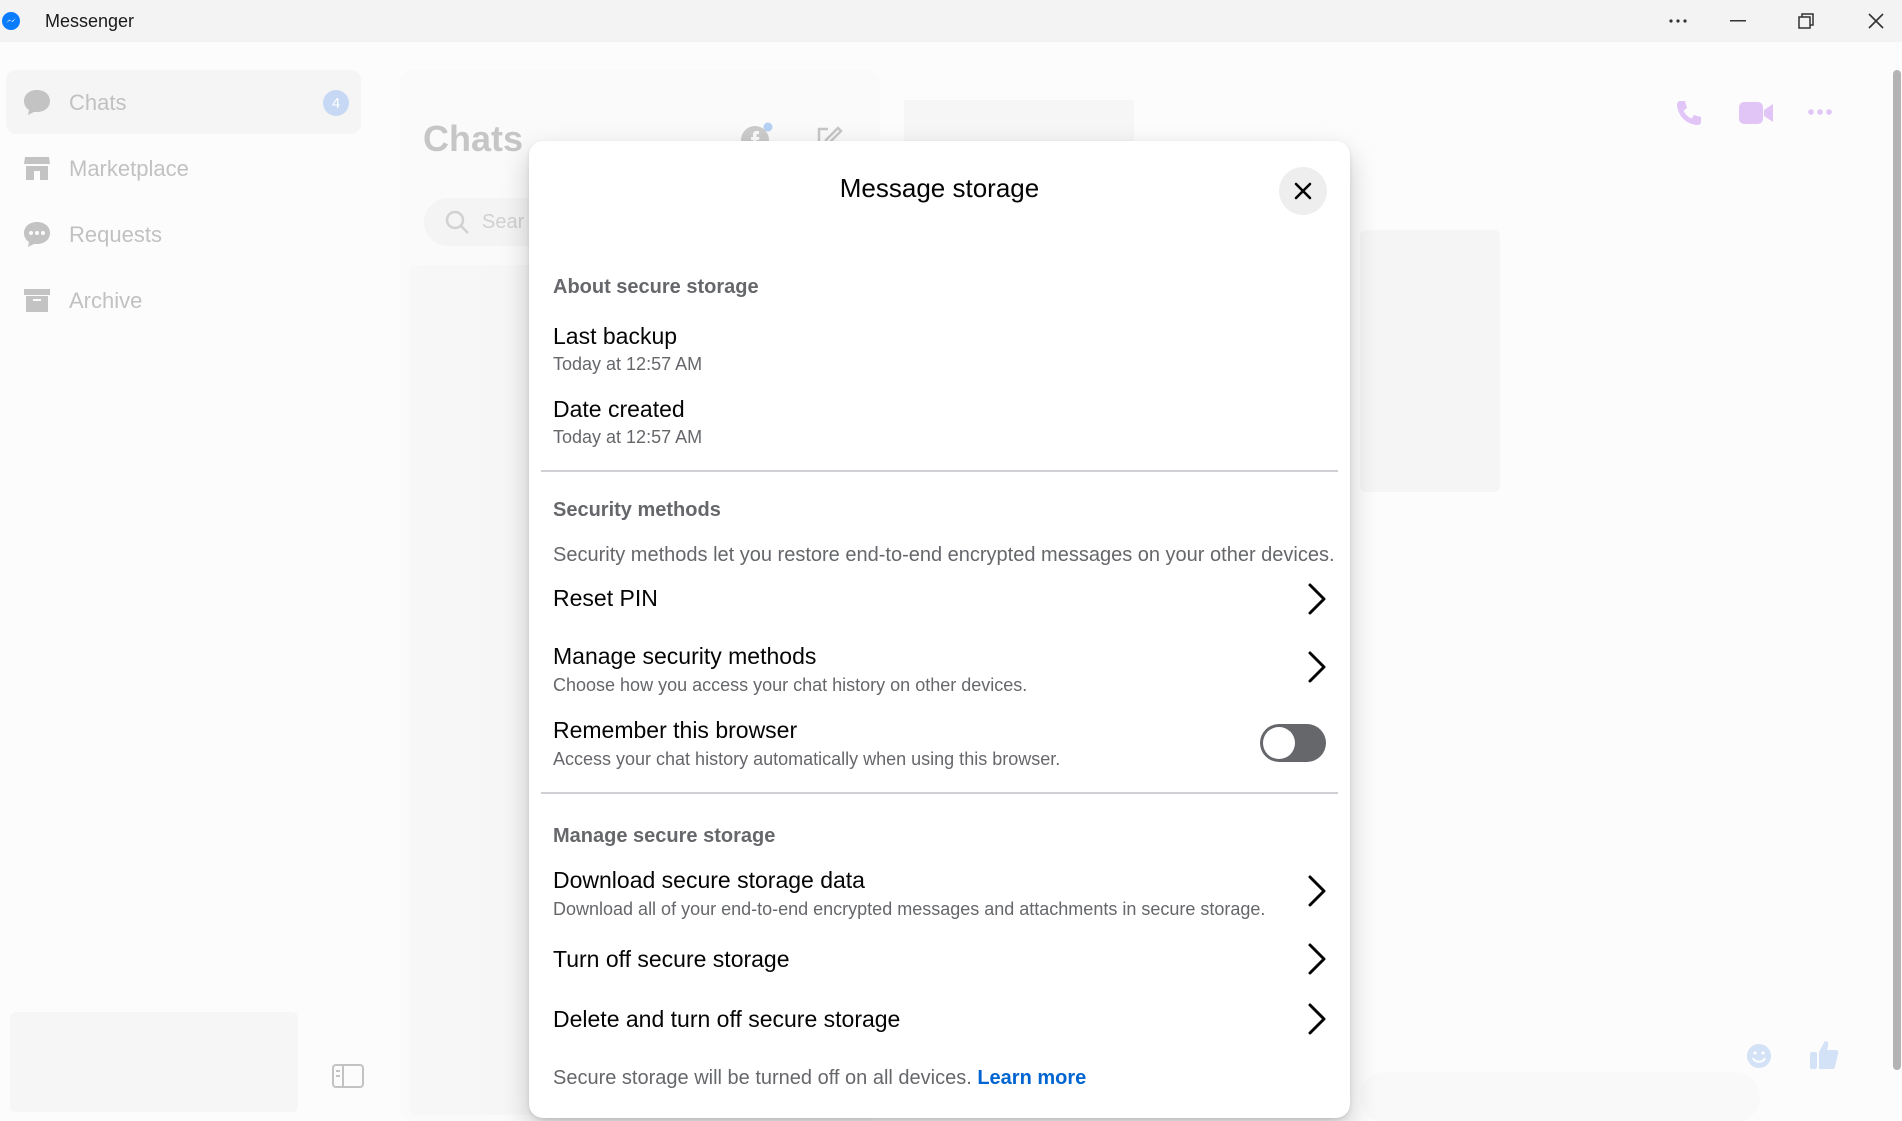 Image resolution: width=1902 pixels, height=1121 pixels. What do you see at coordinates (671, 959) in the screenshot?
I see `turn-off-secure-storage-label: Turn off secure storage` at bounding box center [671, 959].